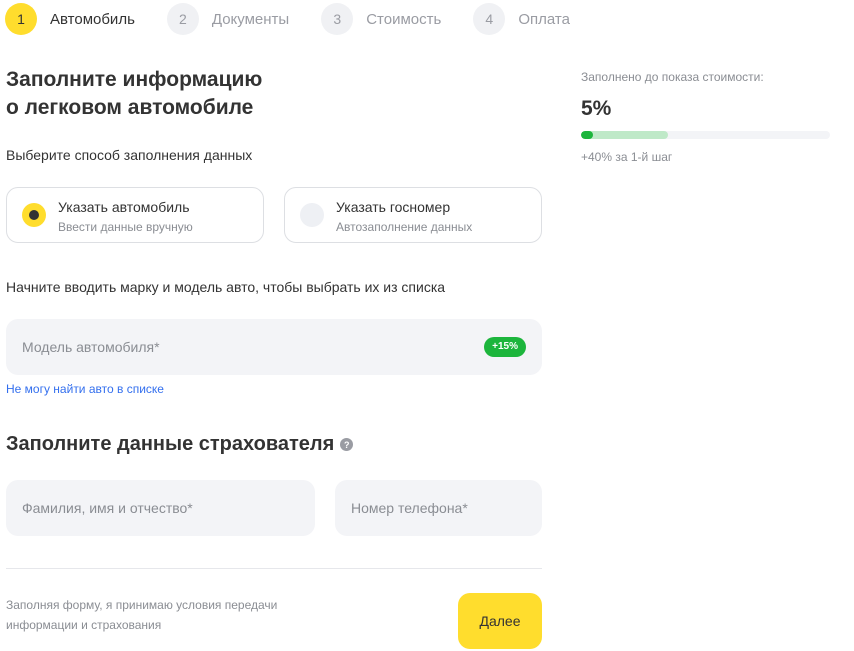 This screenshot has height=651, width=854. I want to click on step-dokumenty: 2 Документы, so click(228, 19).